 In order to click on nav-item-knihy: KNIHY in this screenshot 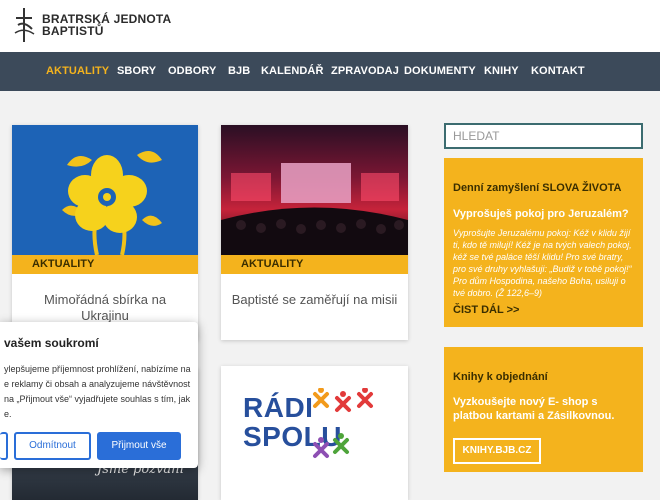, I will do `click(501, 71)`.